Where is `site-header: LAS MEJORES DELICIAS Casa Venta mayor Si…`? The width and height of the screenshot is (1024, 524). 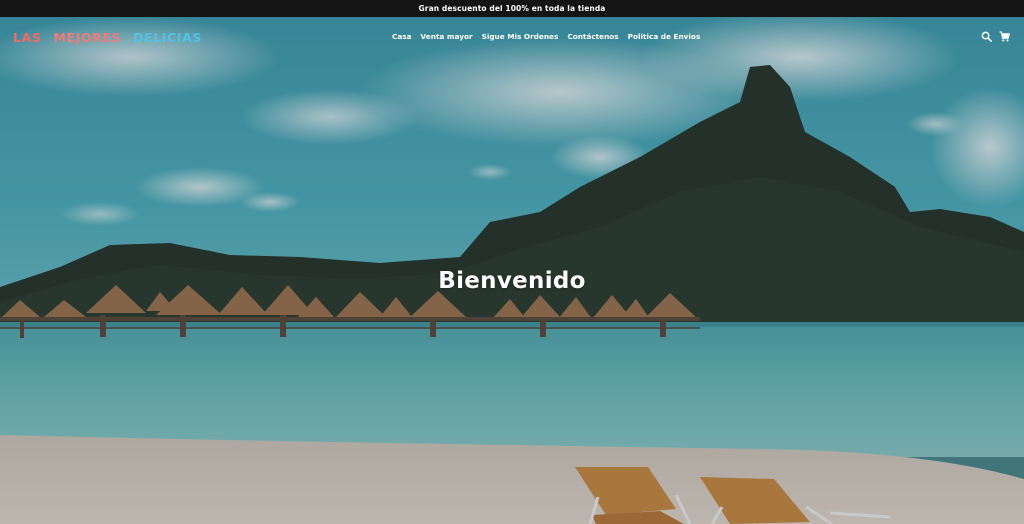 site-header: LAS MEJORES DELICIAS Casa Venta mayor Si… is located at coordinates (512, 37).